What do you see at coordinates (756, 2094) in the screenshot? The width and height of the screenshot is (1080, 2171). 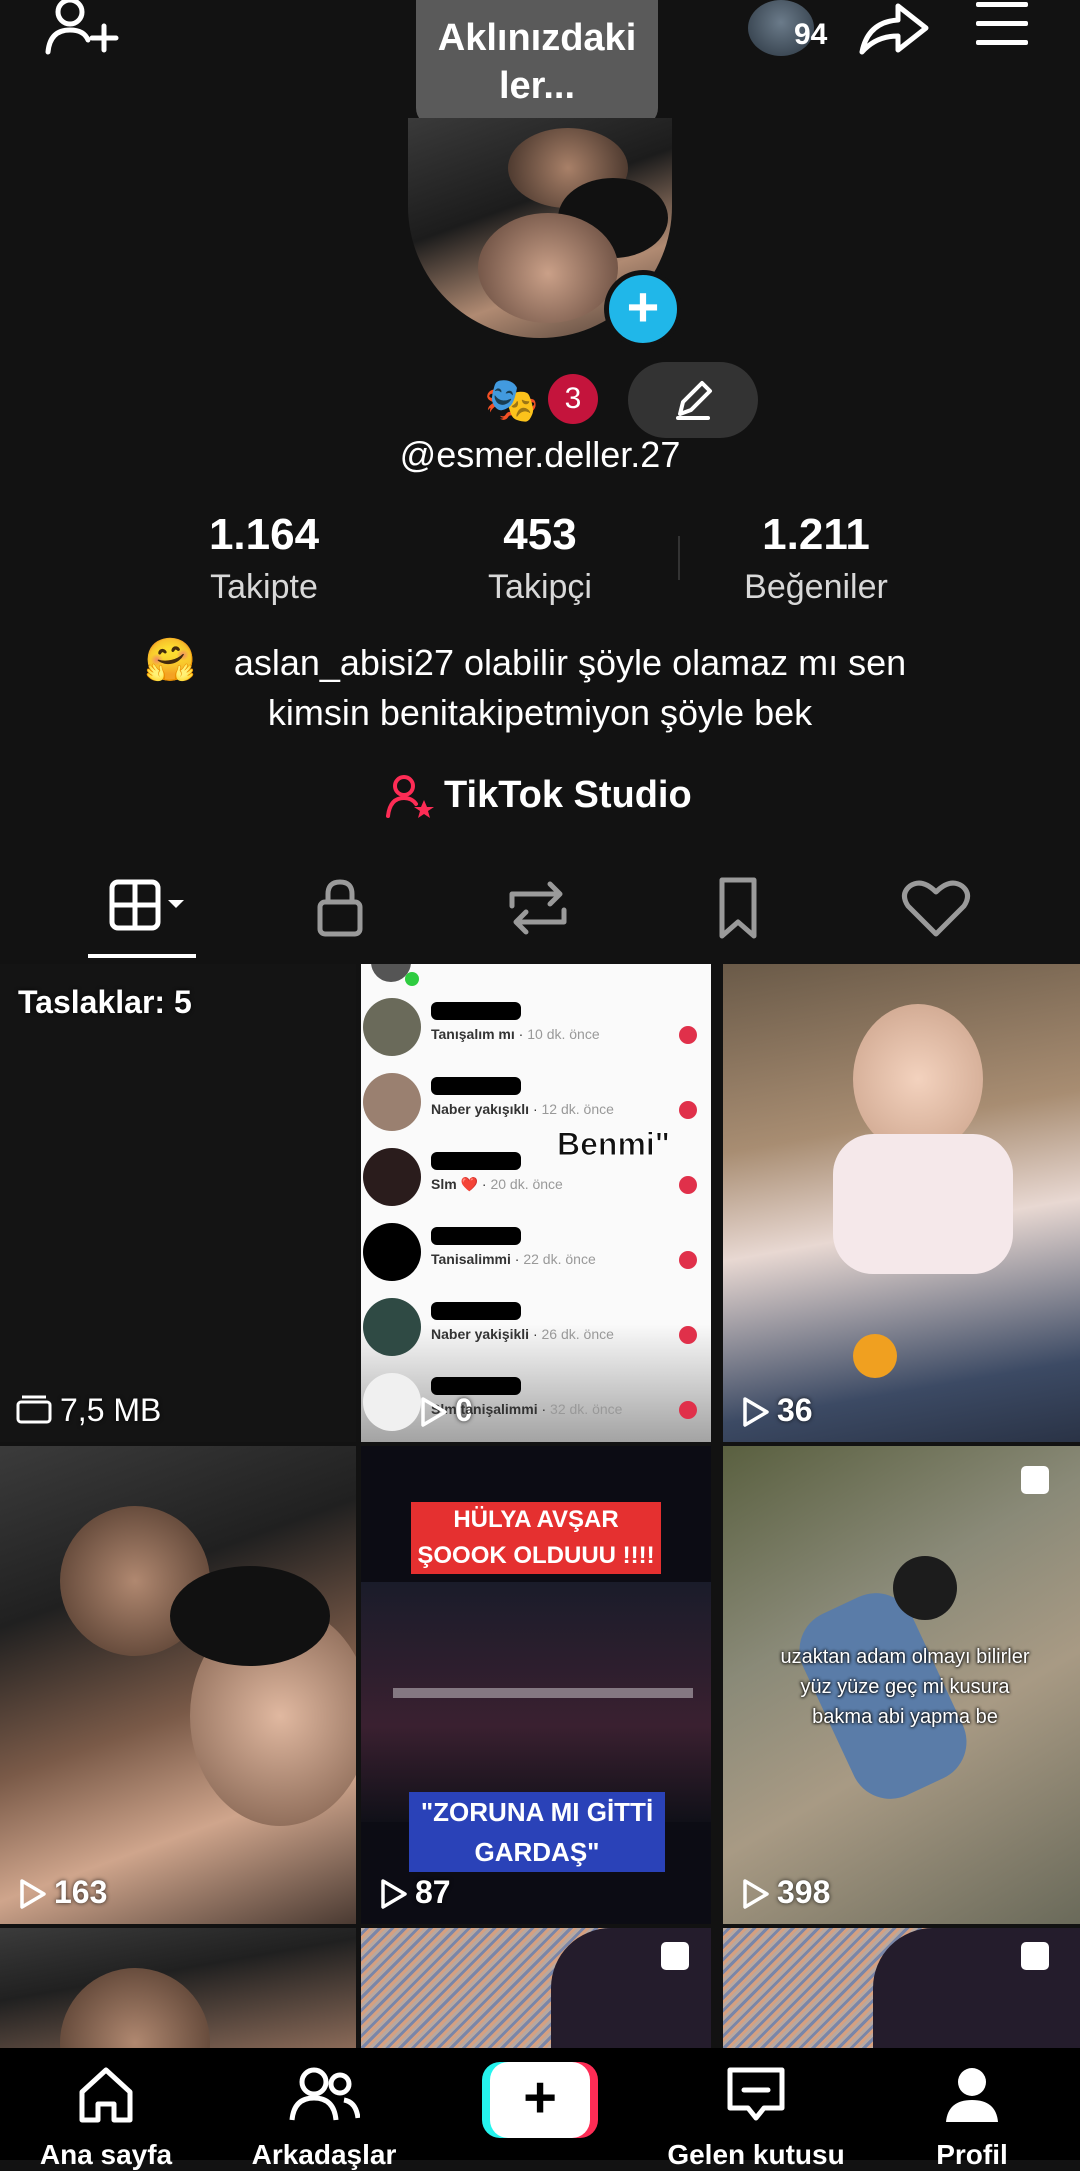 I see `inbox-icon` at bounding box center [756, 2094].